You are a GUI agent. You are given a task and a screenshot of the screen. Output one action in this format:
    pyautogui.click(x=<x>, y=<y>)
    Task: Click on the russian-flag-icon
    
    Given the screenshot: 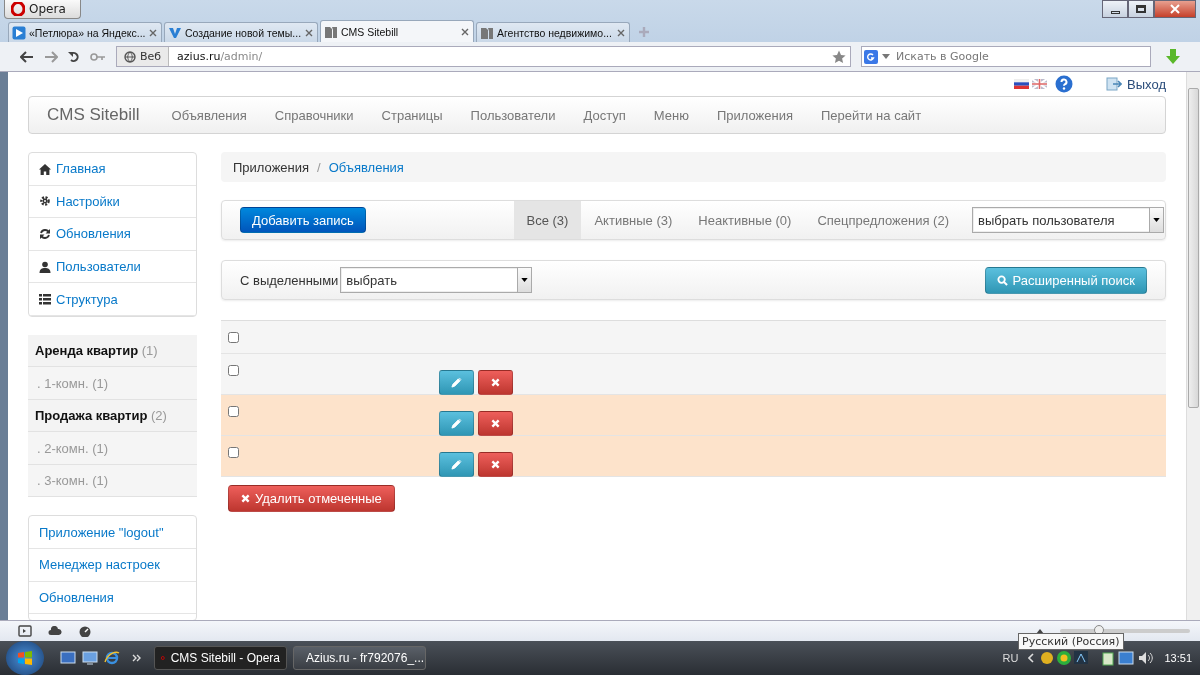 What is the action you would take?
    pyautogui.click(x=1022, y=84)
    